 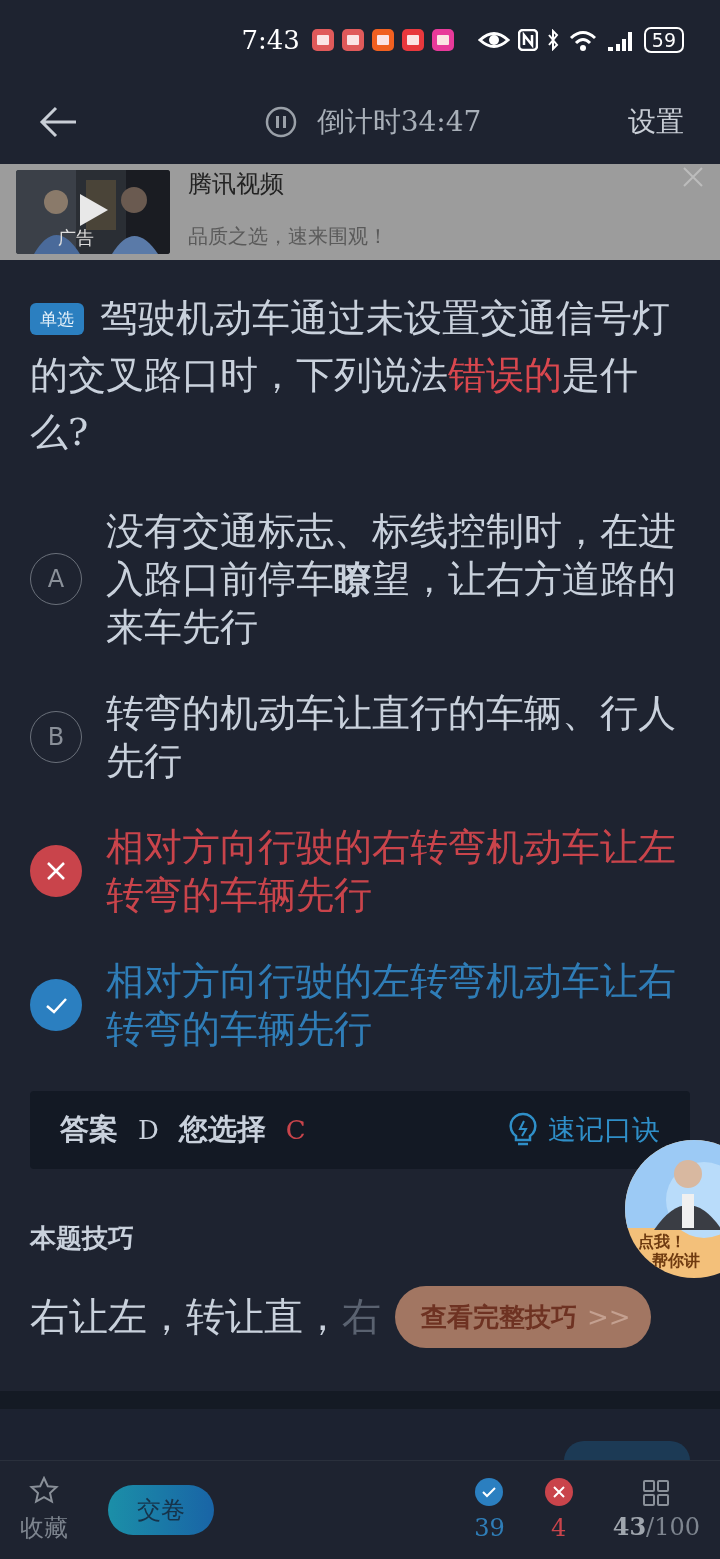 What do you see at coordinates (161, 1510) in the screenshot?
I see `submit-exam-button: 交卷` at bounding box center [161, 1510].